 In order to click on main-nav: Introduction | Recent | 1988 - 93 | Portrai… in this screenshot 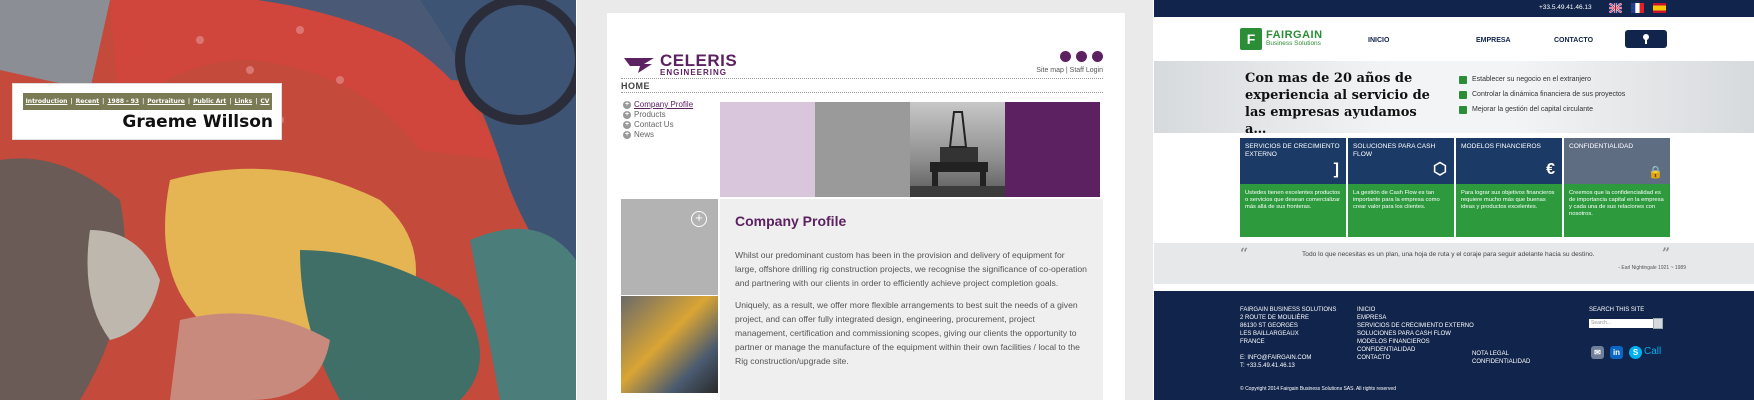, I will do `click(147, 101)`.